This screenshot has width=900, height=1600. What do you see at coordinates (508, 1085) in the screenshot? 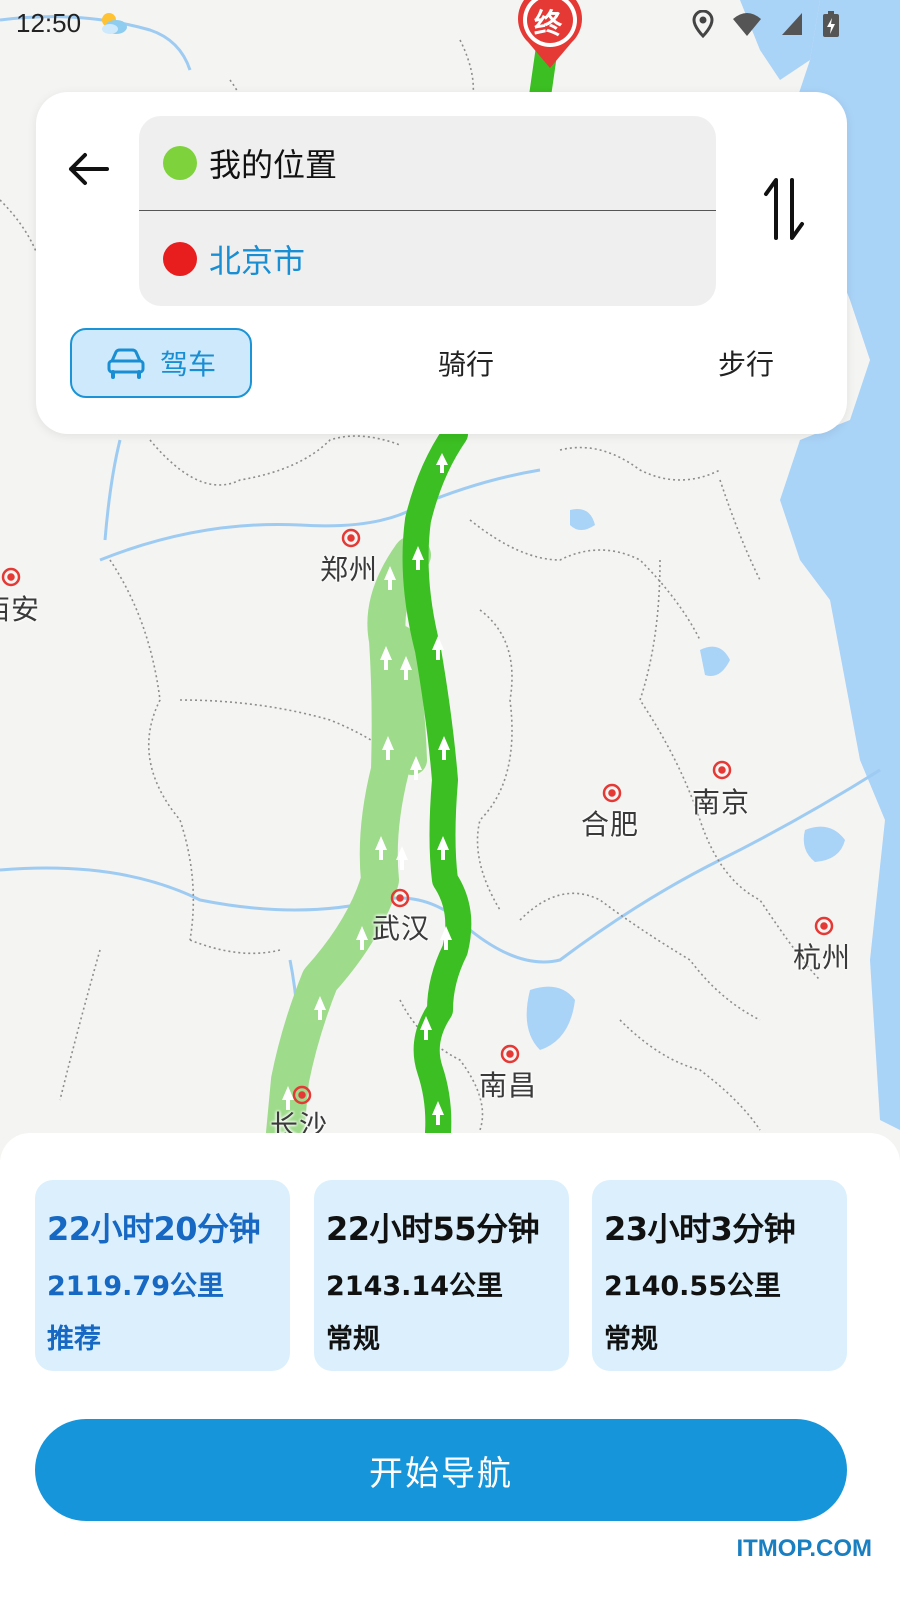
I see `city-label-nanchang: 南昌` at bounding box center [508, 1085].